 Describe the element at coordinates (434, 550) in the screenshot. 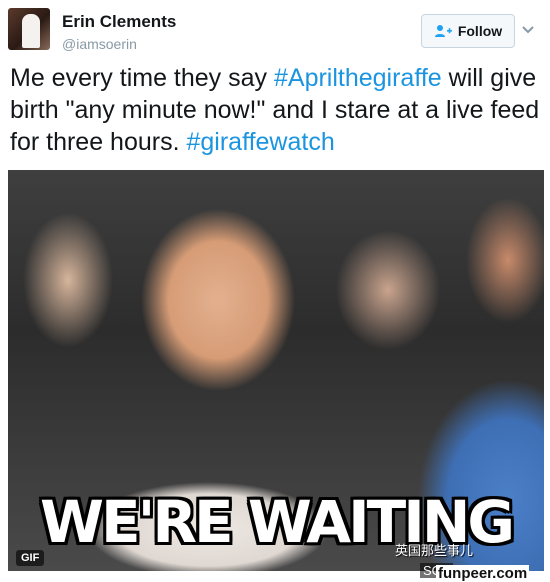

I see `watermark-label: 英国那些事儿` at that location.